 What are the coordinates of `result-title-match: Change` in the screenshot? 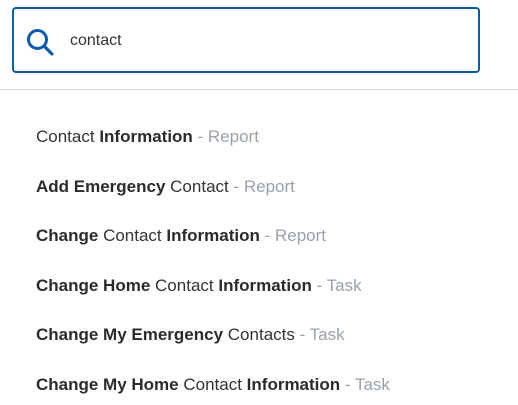 It's located at (70, 235).